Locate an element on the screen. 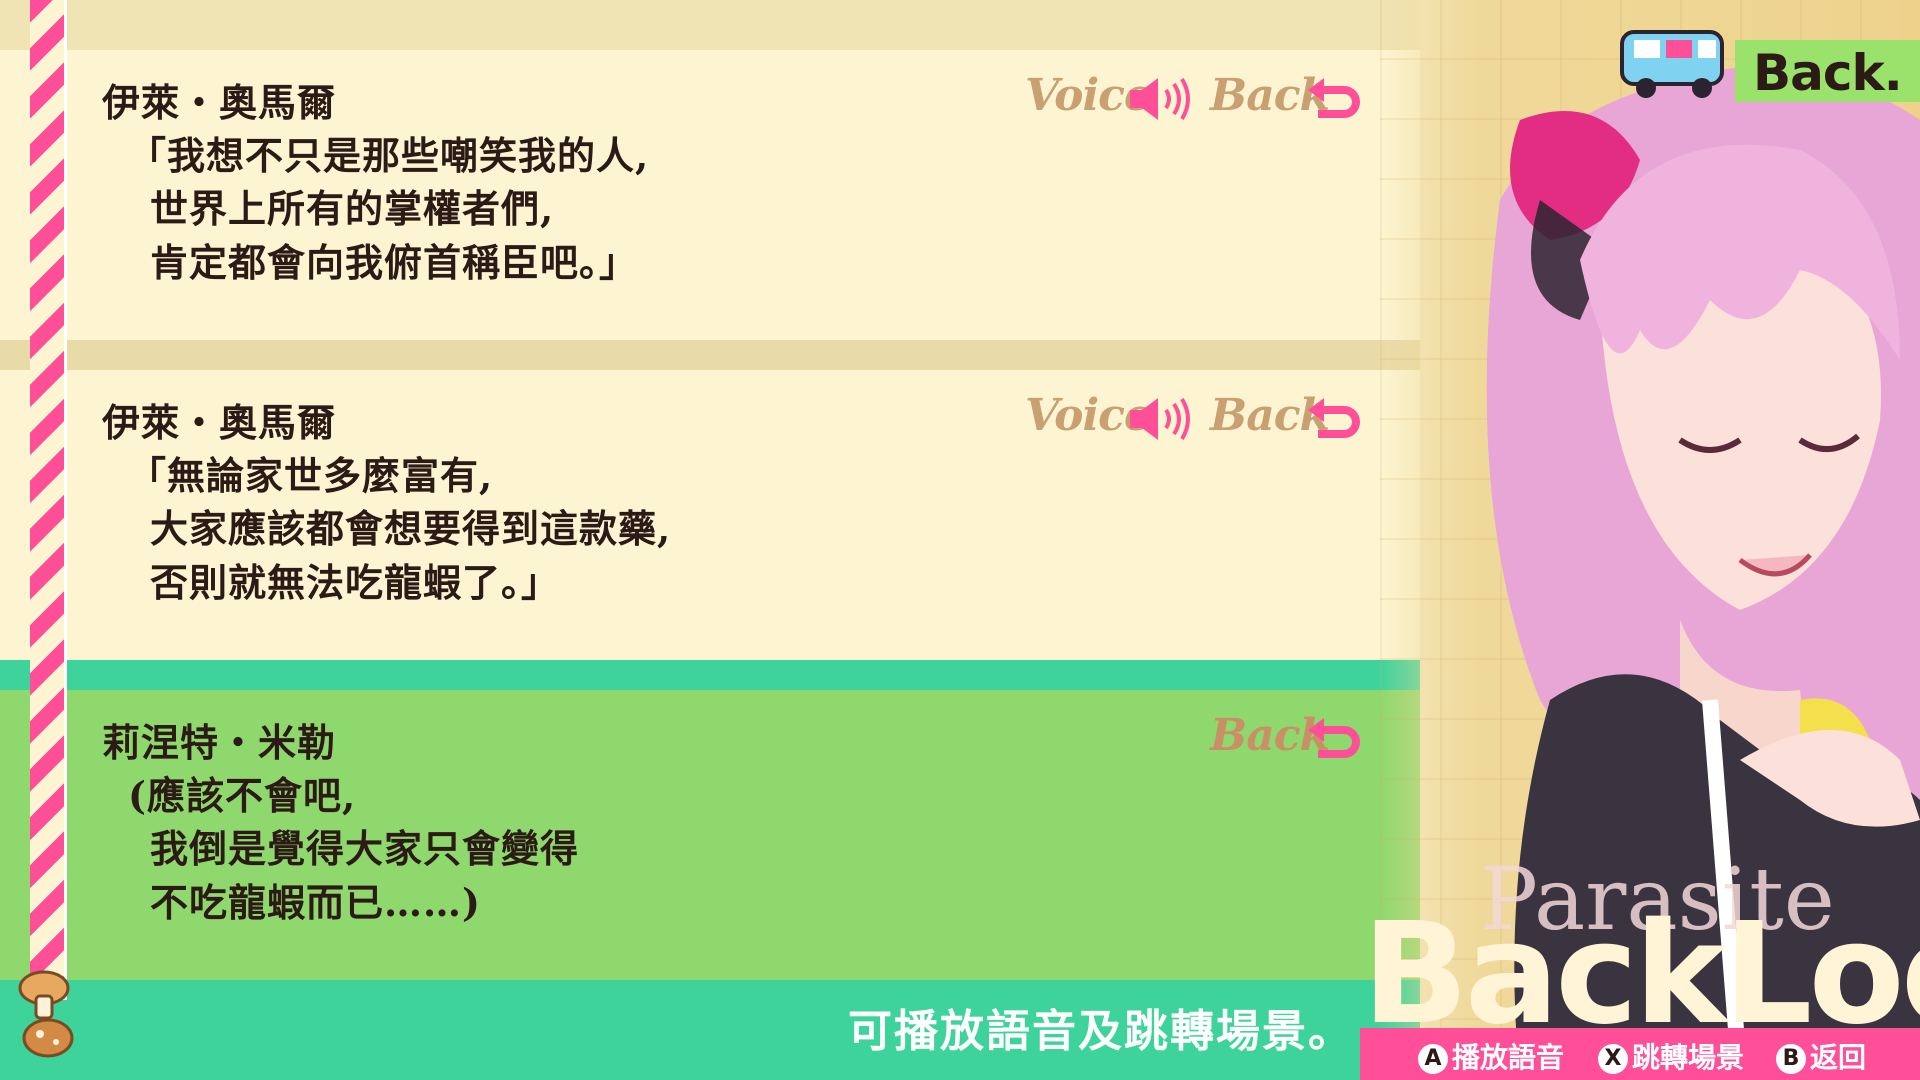  dialogue-line: 大家應該都會想要得到這款藥, is located at coordinates (411, 528).